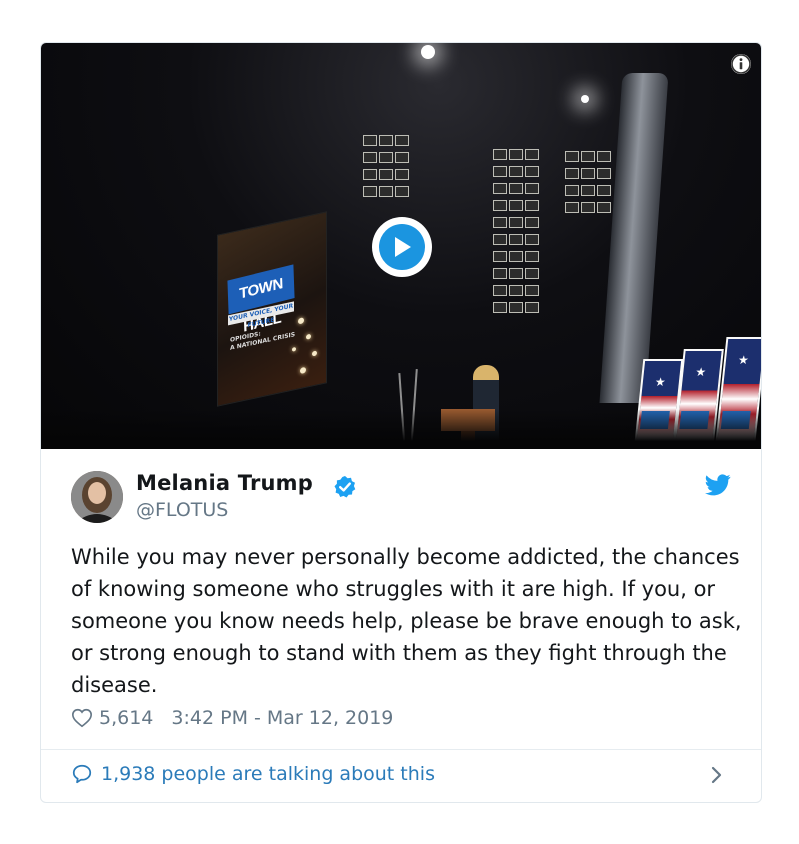  What do you see at coordinates (634, 238) in the screenshot?
I see `stage-pillar` at bounding box center [634, 238].